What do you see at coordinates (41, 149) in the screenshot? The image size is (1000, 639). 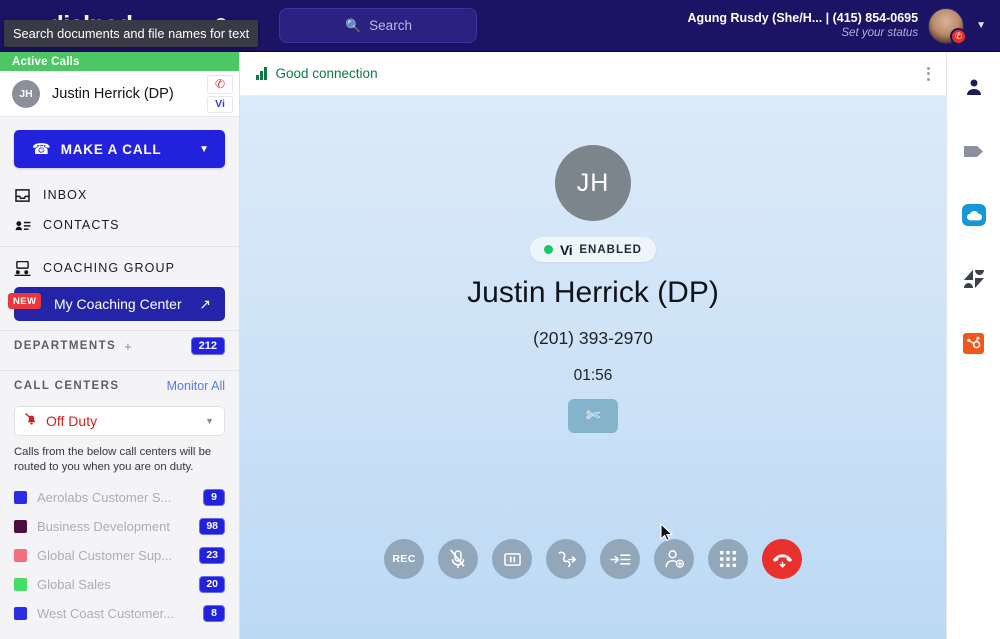 I see `phone-icon: ☎` at bounding box center [41, 149].